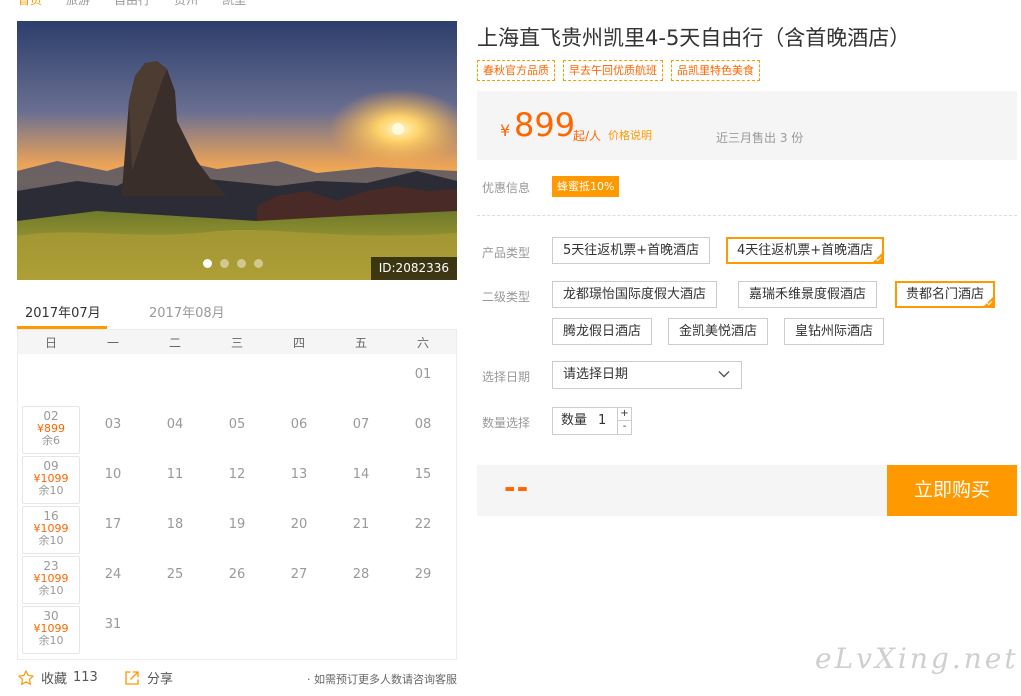 Image resolution: width=1021 pixels, height=696 pixels. What do you see at coordinates (62, 327) in the screenshot?
I see `active-tab-indicator` at bounding box center [62, 327].